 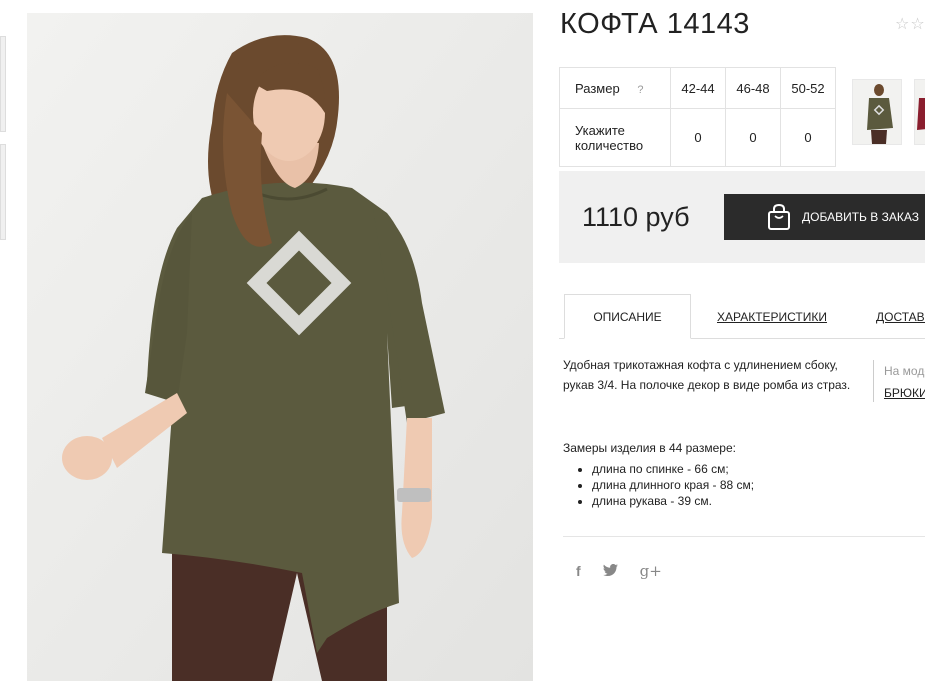 I want to click on size-option: 42-44, so click(x=698, y=88).